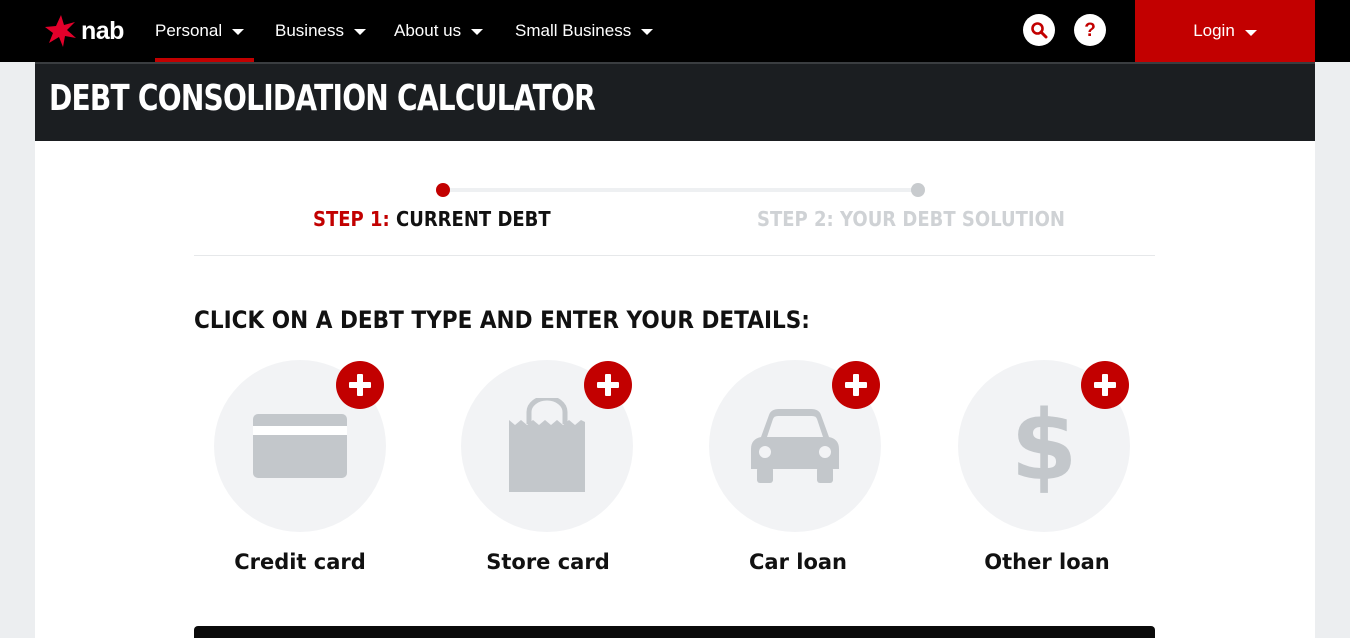  Describe the element at coordinates (680, 190) in the screenshot. I see `step-progress-track` at that location.